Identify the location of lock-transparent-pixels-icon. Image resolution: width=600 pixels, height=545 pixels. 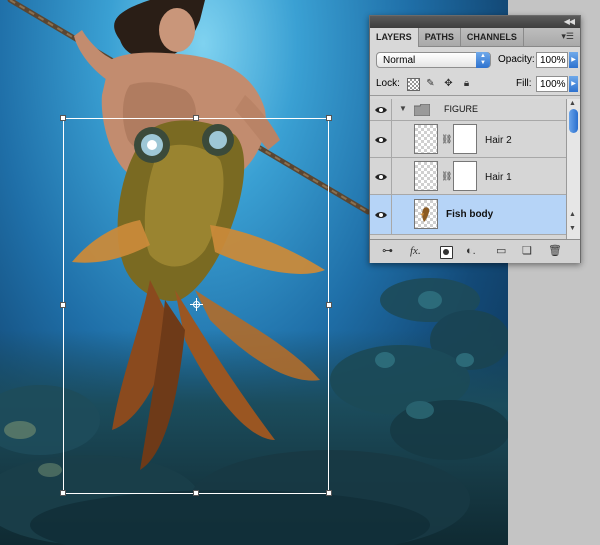
(413, 84).